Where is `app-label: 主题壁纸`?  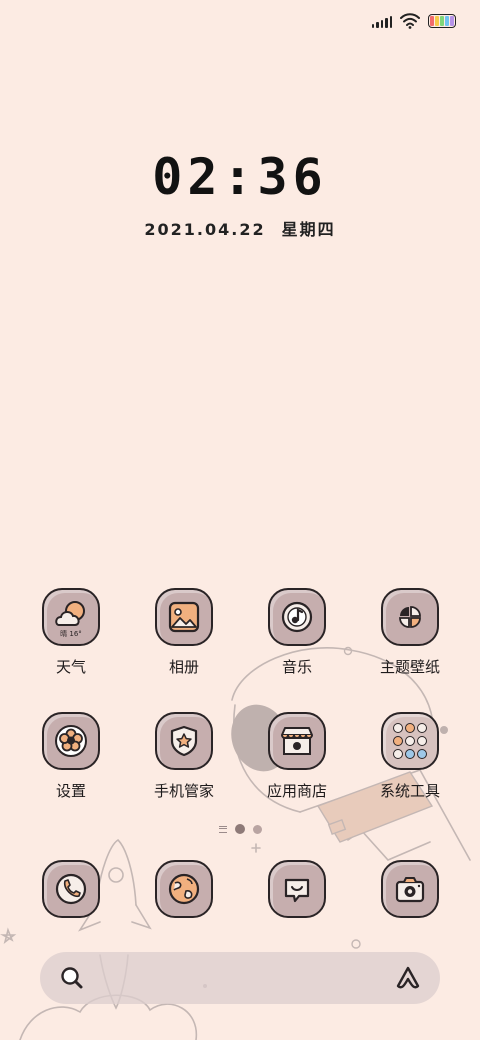
app-label: 主题壁纸 is located at coordinates (409, 667).